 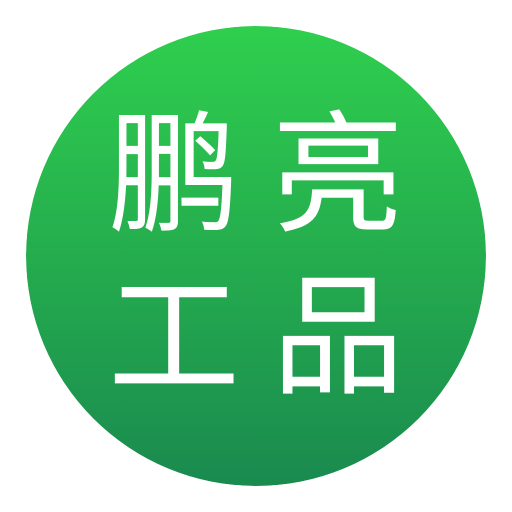 I want to click on logo-char-liang: 亮, so click(x=338, y=176).